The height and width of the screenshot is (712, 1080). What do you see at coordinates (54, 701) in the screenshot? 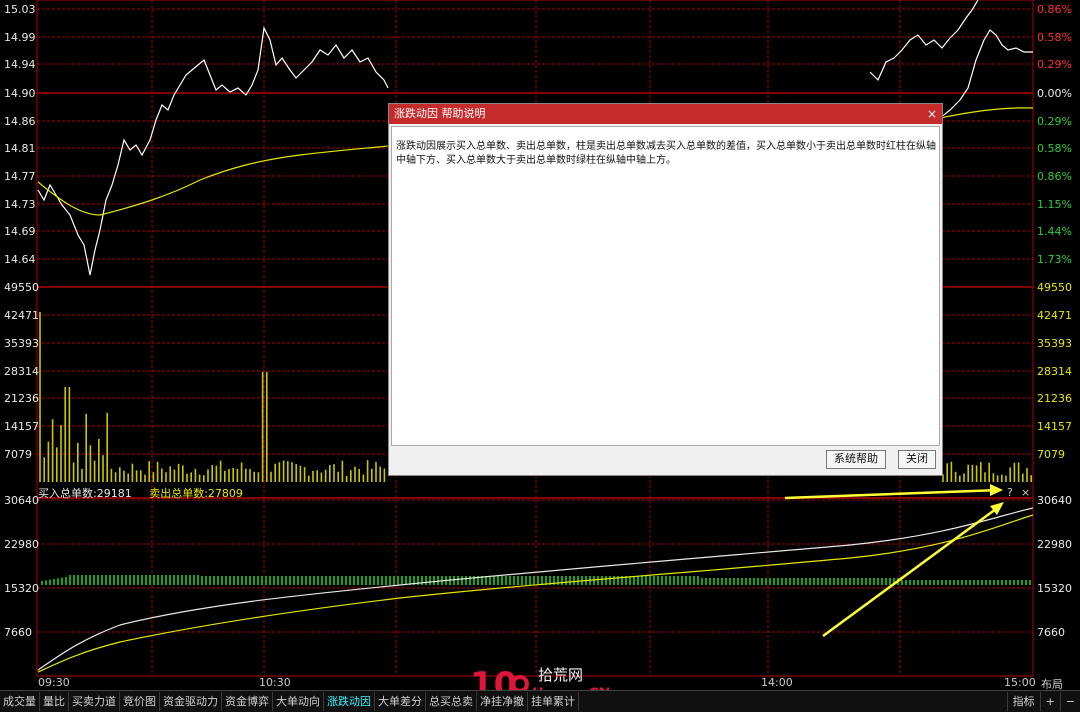
I see `tab-1: 量比` at bounding box center [54, 701].